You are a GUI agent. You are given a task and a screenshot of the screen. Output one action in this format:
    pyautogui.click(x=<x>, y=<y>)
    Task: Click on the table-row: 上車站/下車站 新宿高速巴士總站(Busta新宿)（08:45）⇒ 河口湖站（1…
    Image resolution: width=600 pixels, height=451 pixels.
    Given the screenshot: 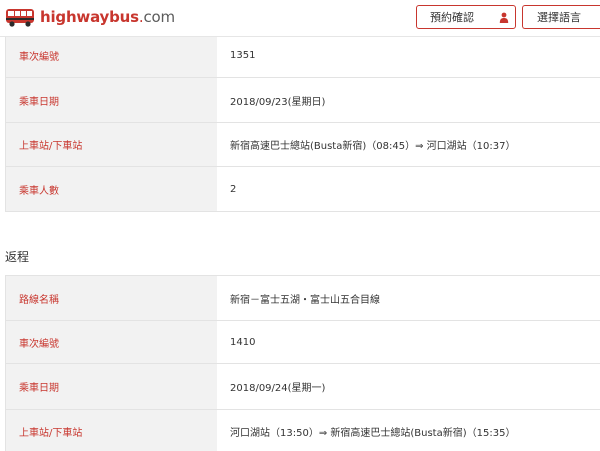 What is the action you would take?
    pyautogui.click(x=302, y=145)
    